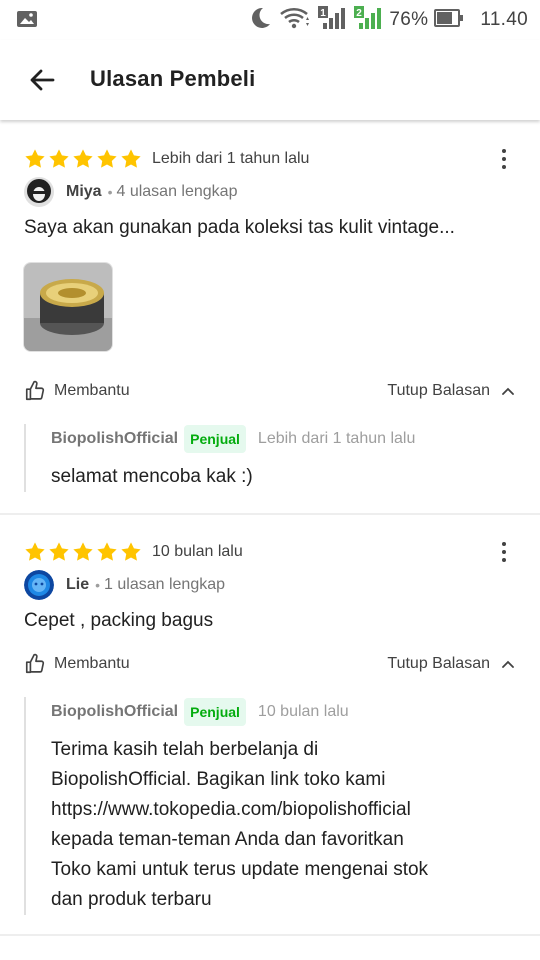  Describe the element at coordinates (197, 551) in the screenshot. I see `review-date: 10 bulan lalu` at that location.